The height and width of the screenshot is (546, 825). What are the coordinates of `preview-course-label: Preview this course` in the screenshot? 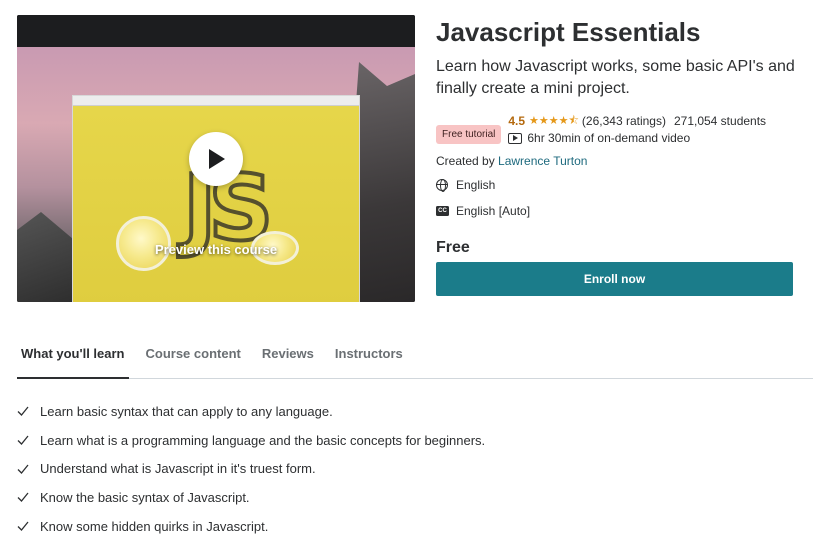 It's located at (216, 249).